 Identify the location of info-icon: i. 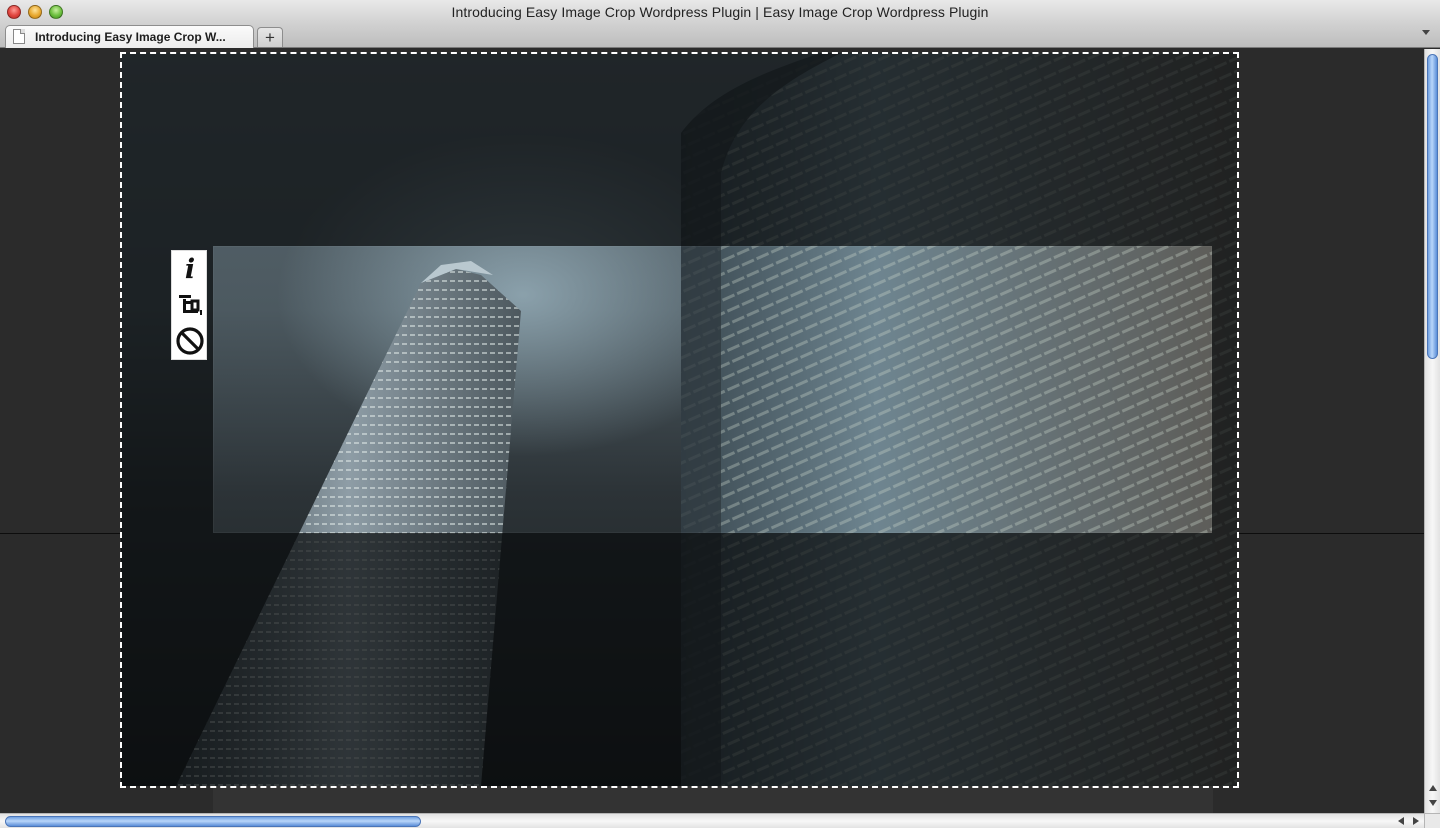
(190, 269).